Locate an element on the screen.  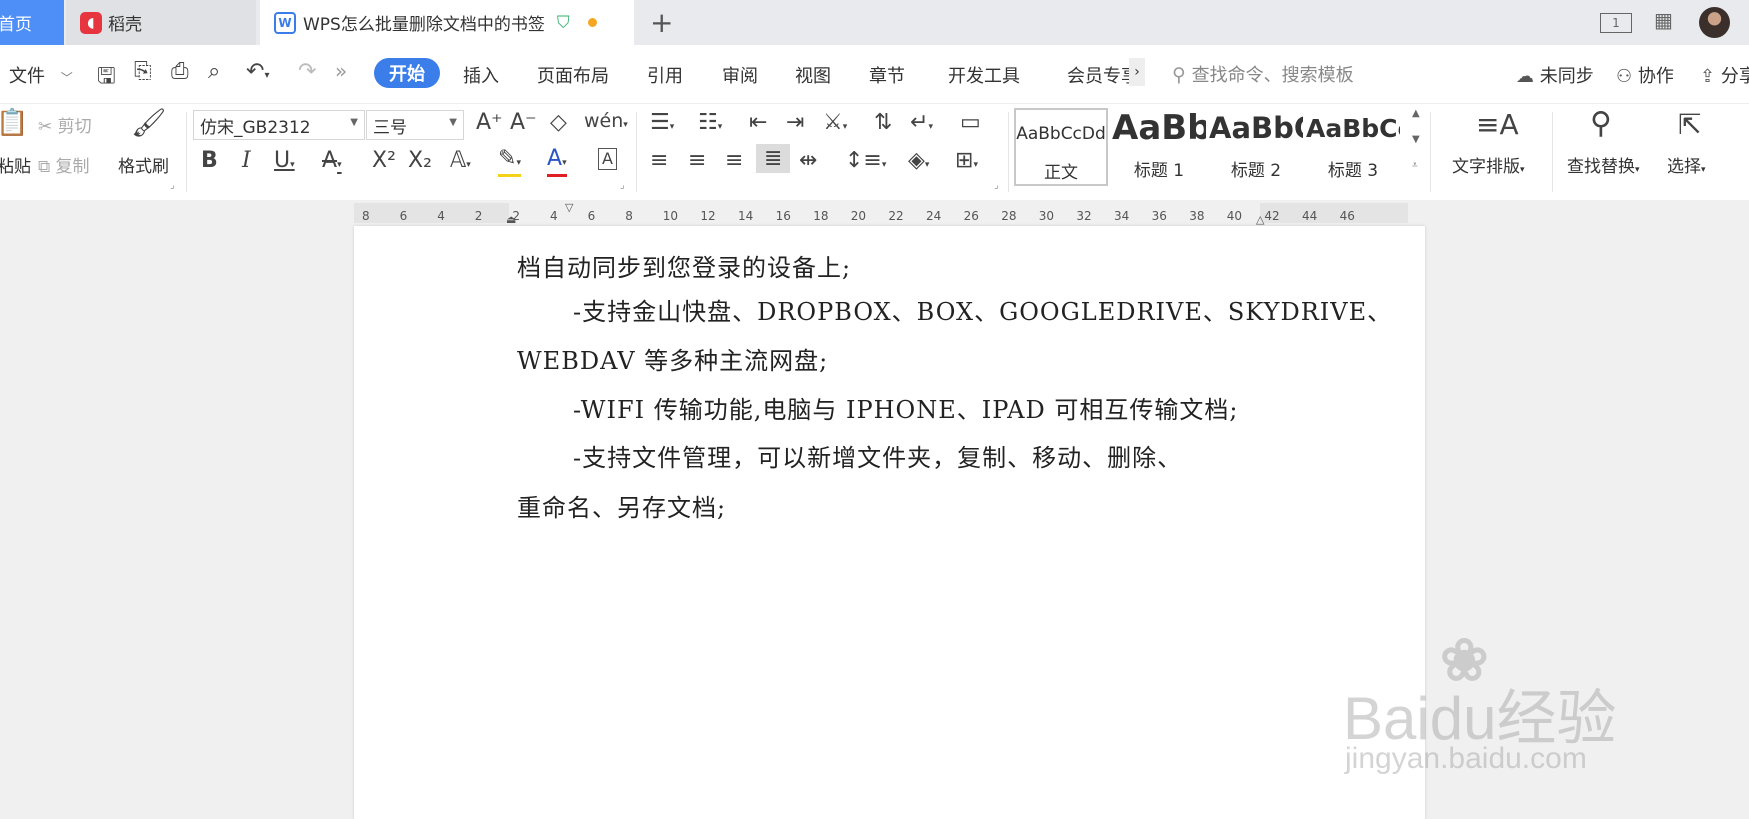
text-layout-icon: ≡A is located at coordinates (1497, 124).